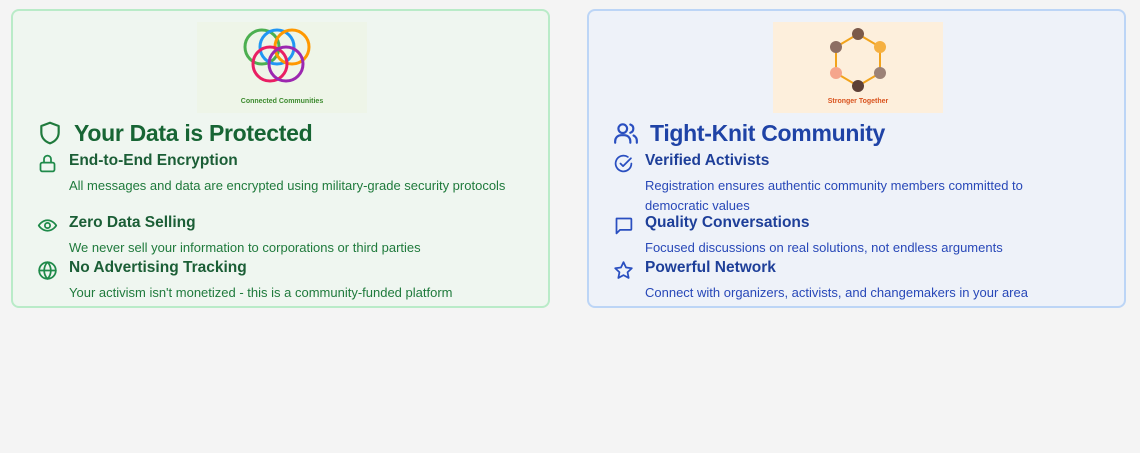 The image size is (1140, 453). I want to click on feature-heading: No Advertising Tracking, so click(158, 267).